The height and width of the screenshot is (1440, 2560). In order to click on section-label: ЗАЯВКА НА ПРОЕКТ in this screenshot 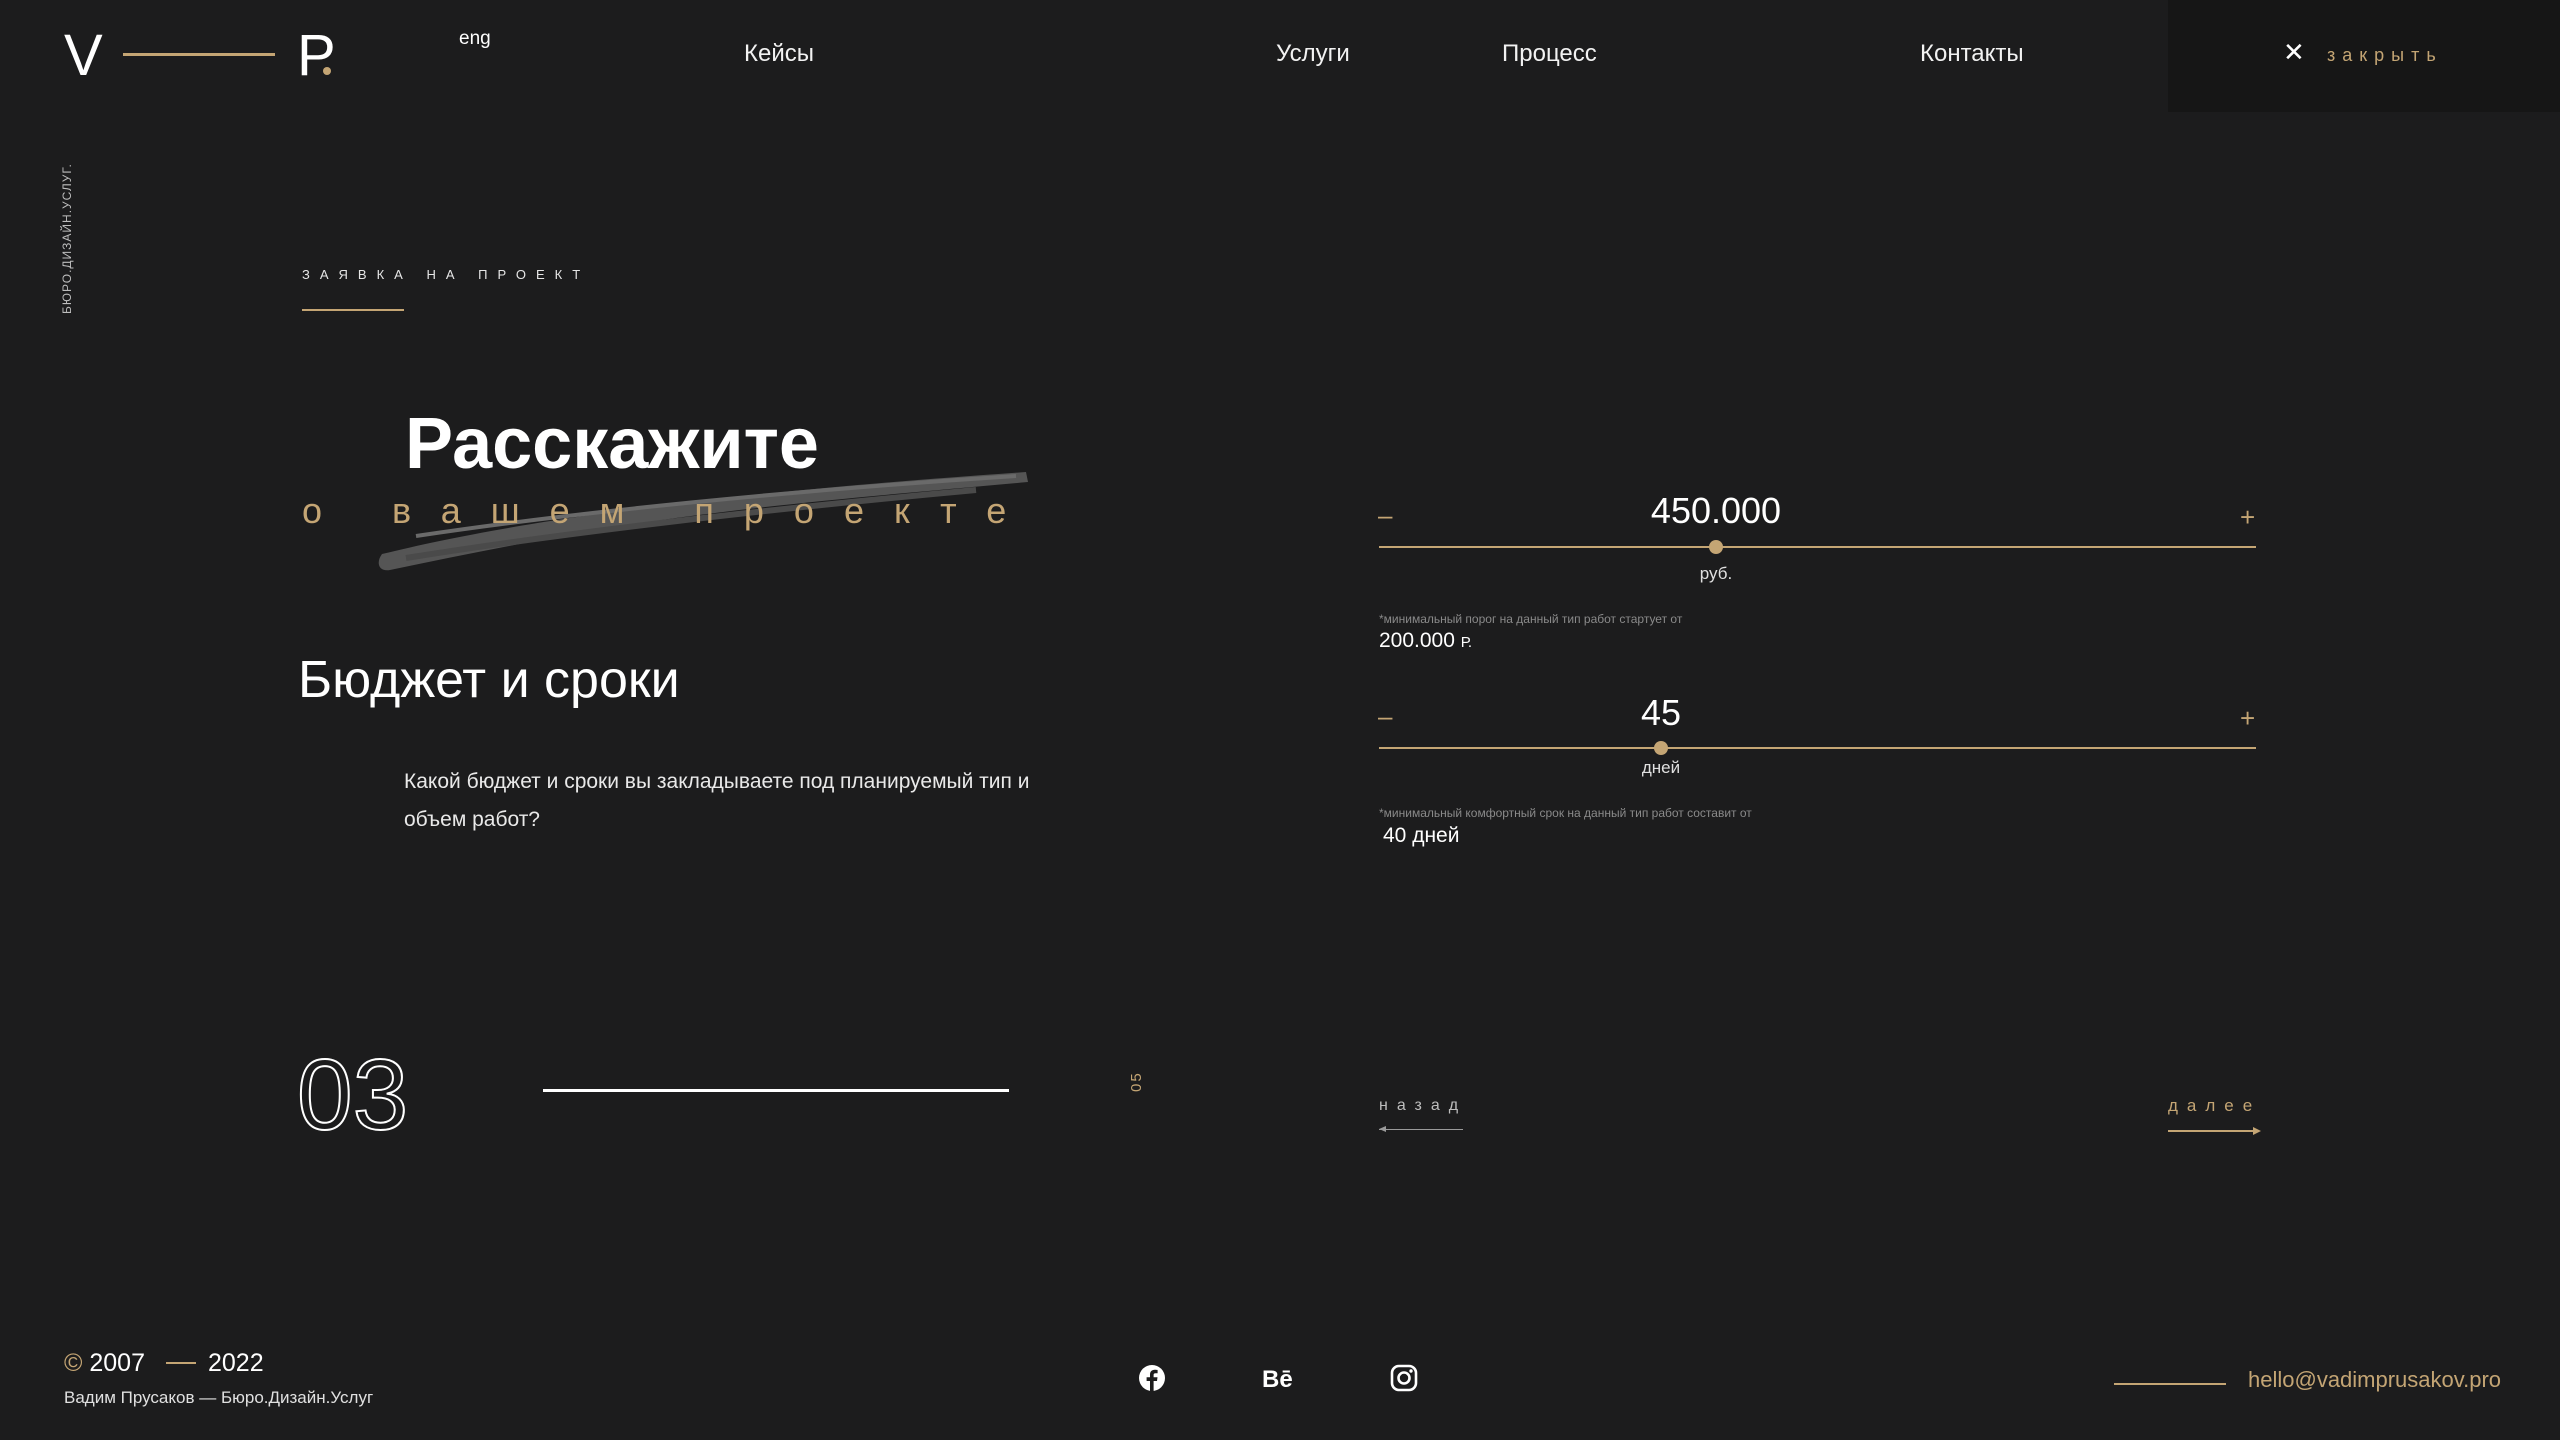, I will do `click(446, 274)`.